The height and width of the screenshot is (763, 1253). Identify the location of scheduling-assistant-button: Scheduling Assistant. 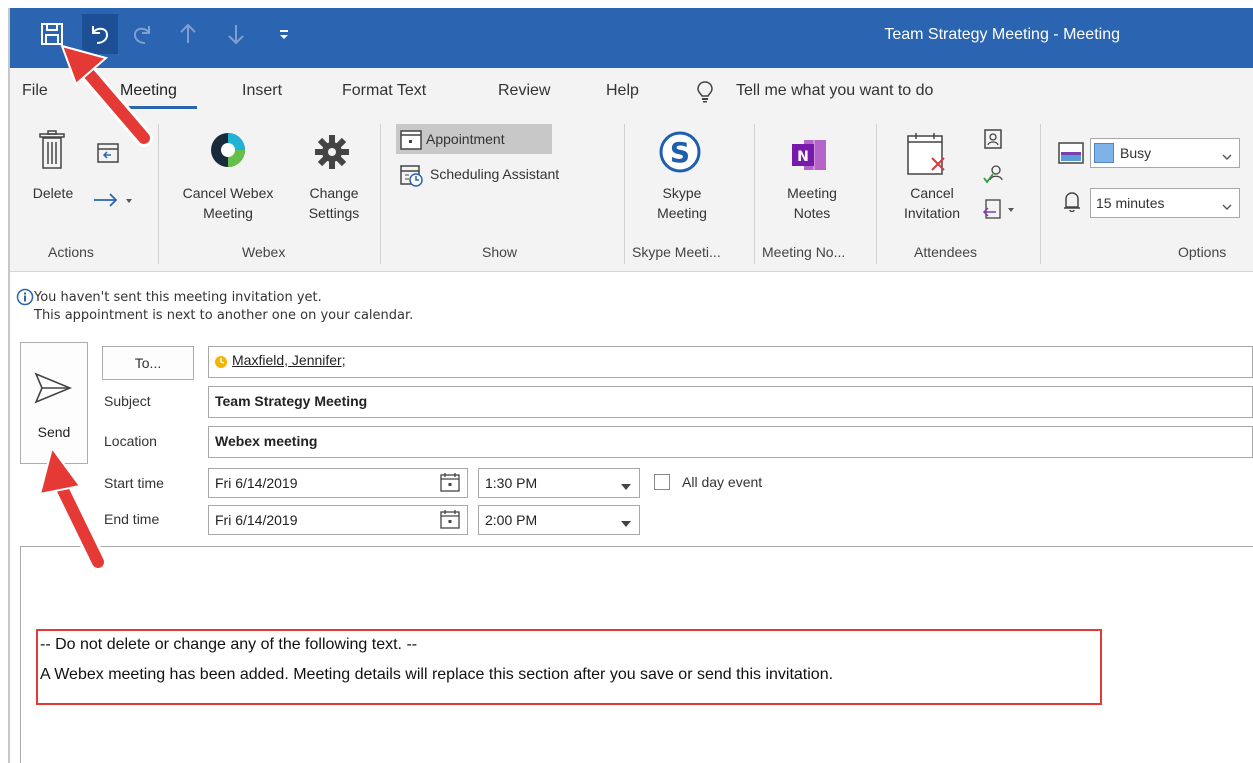
(494, 174).